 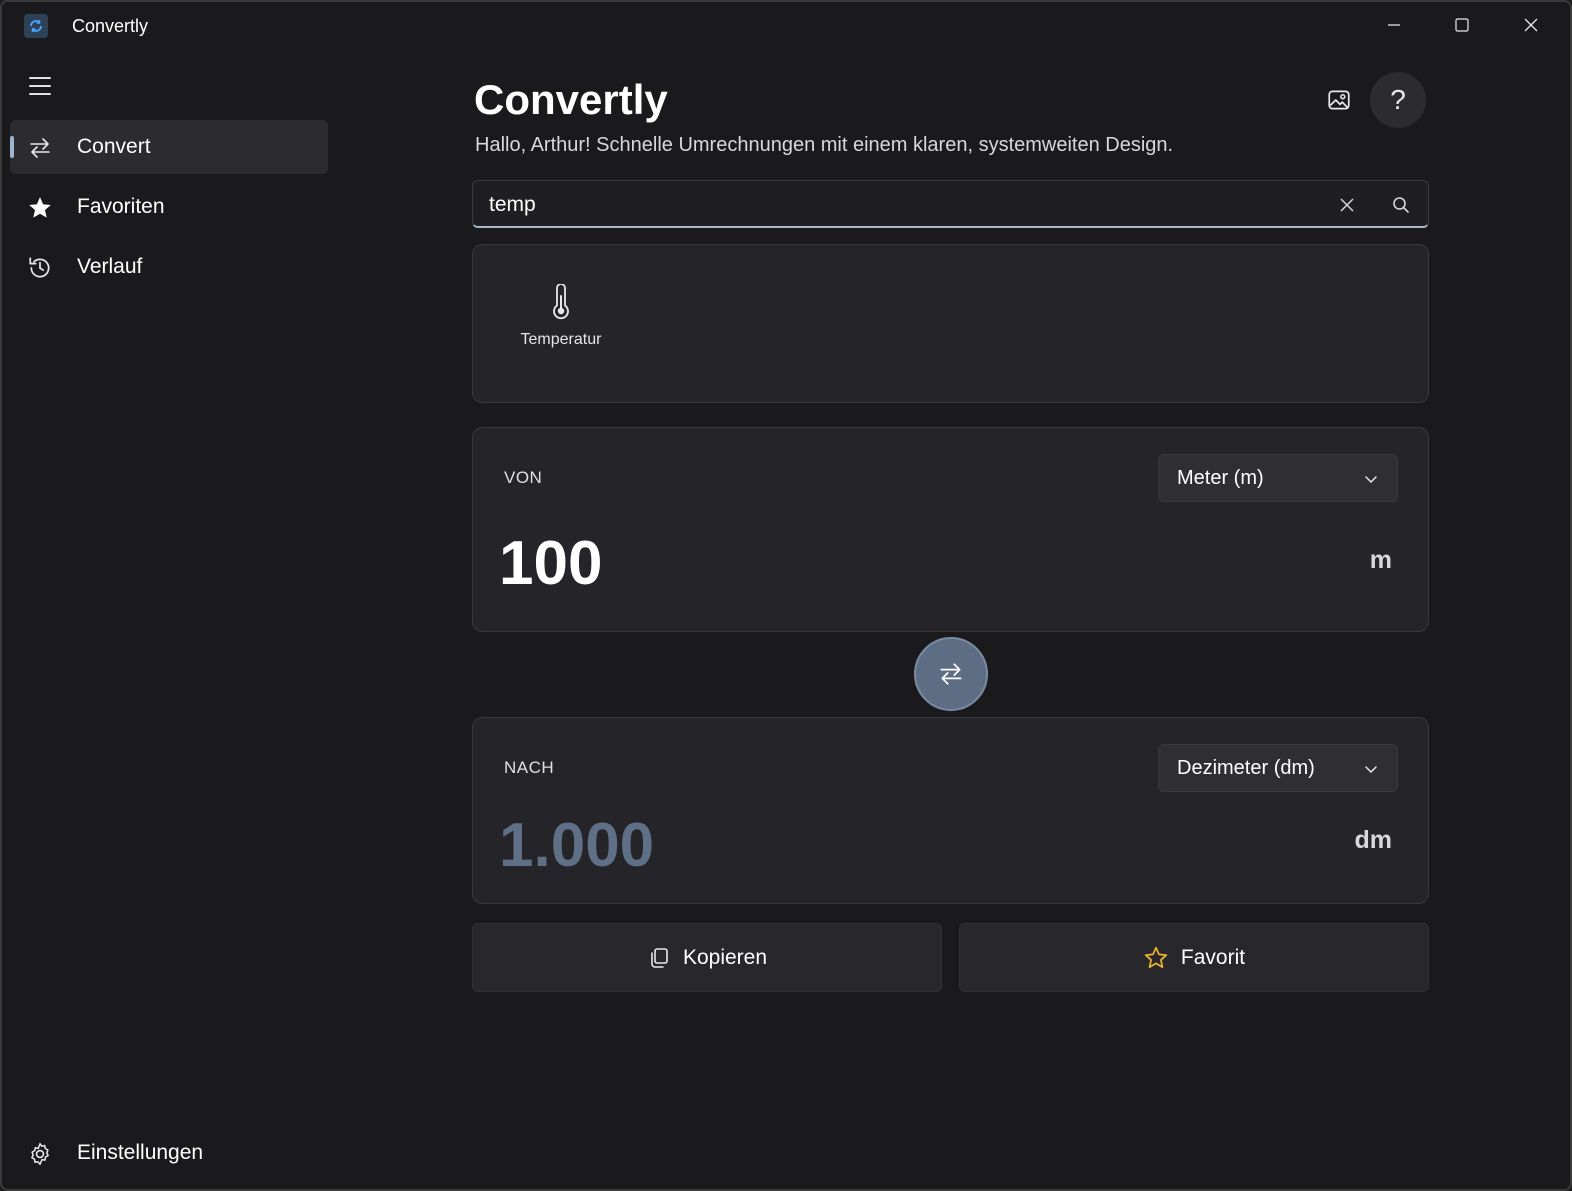 I want to click on close-button, so click(x=1531, y=25).